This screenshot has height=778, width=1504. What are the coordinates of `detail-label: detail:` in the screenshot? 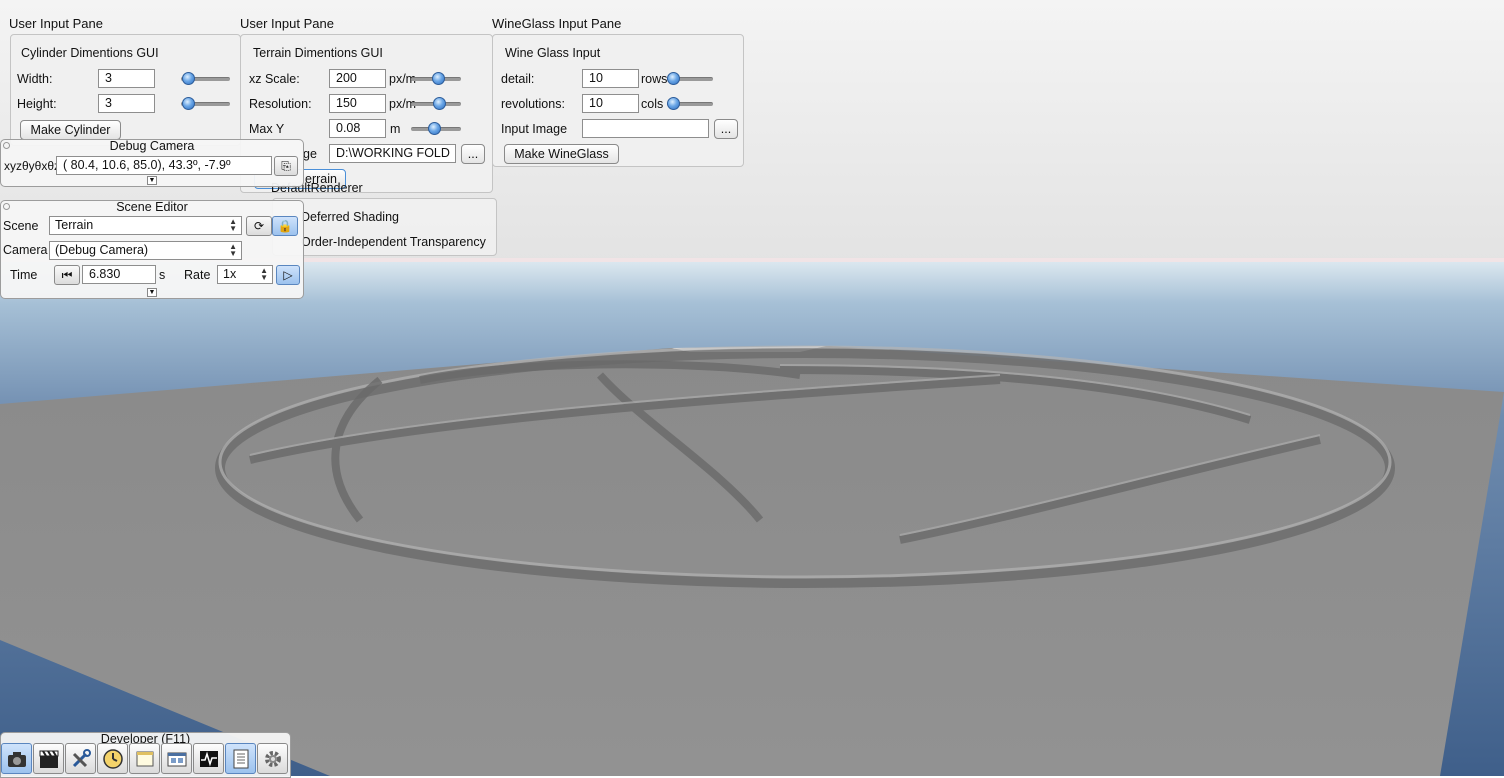 It's located at (518, 79).